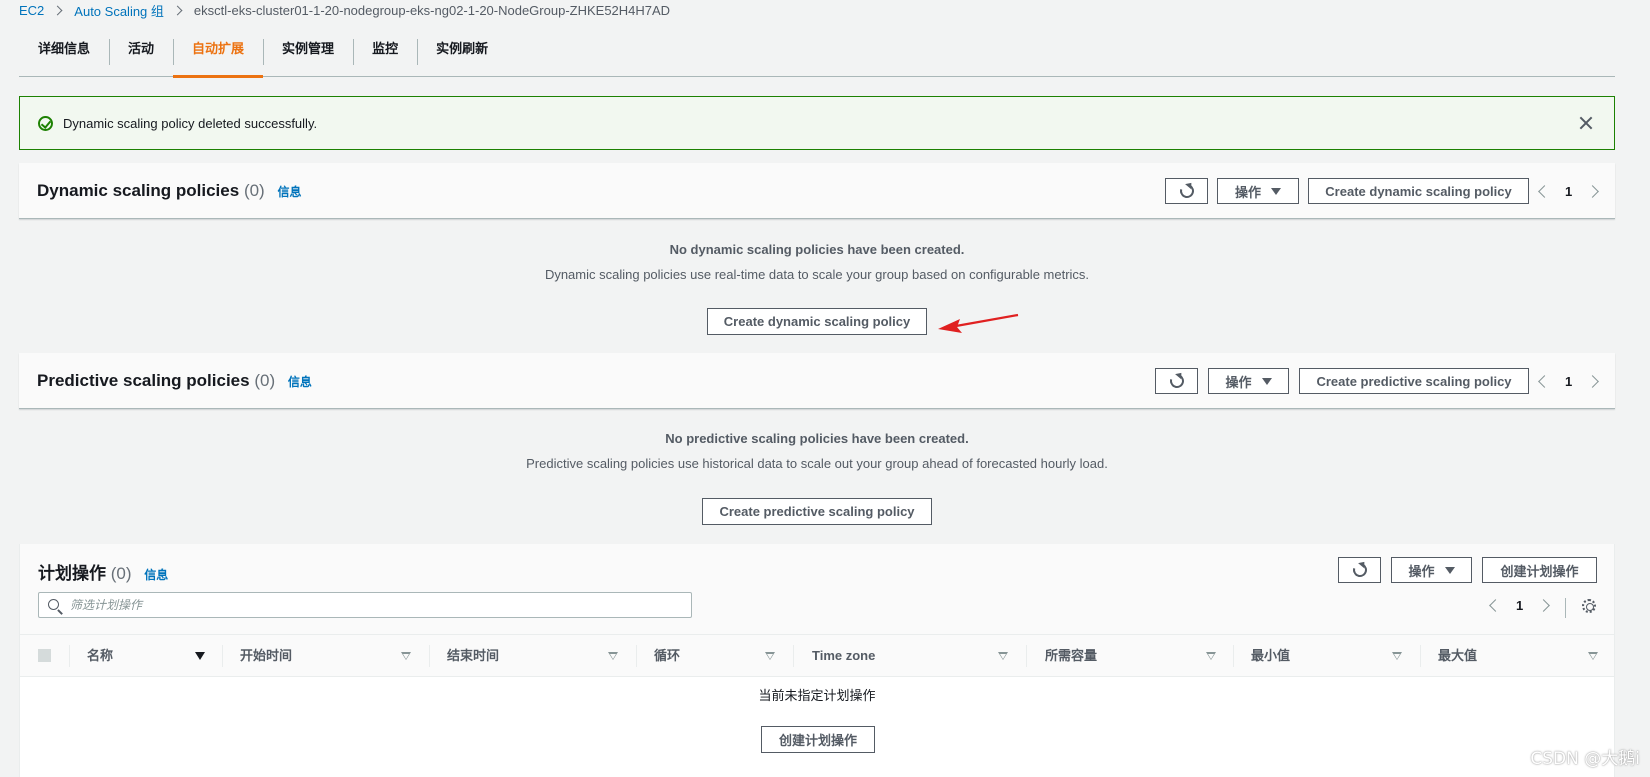 This screenshot has width=1650, height=777. Describe the element at coordinates (1270, 656) in the screenshot. I see `column-min: 最小值` at that location.